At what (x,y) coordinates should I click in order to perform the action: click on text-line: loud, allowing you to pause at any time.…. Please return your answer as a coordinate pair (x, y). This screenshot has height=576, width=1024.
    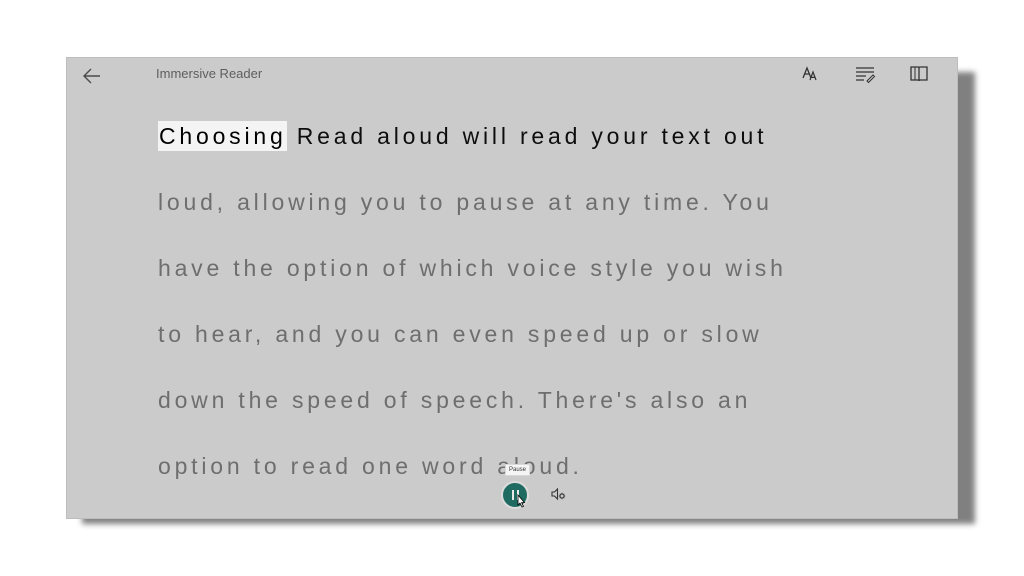
    Looking at the image, I should click on (465, 202).